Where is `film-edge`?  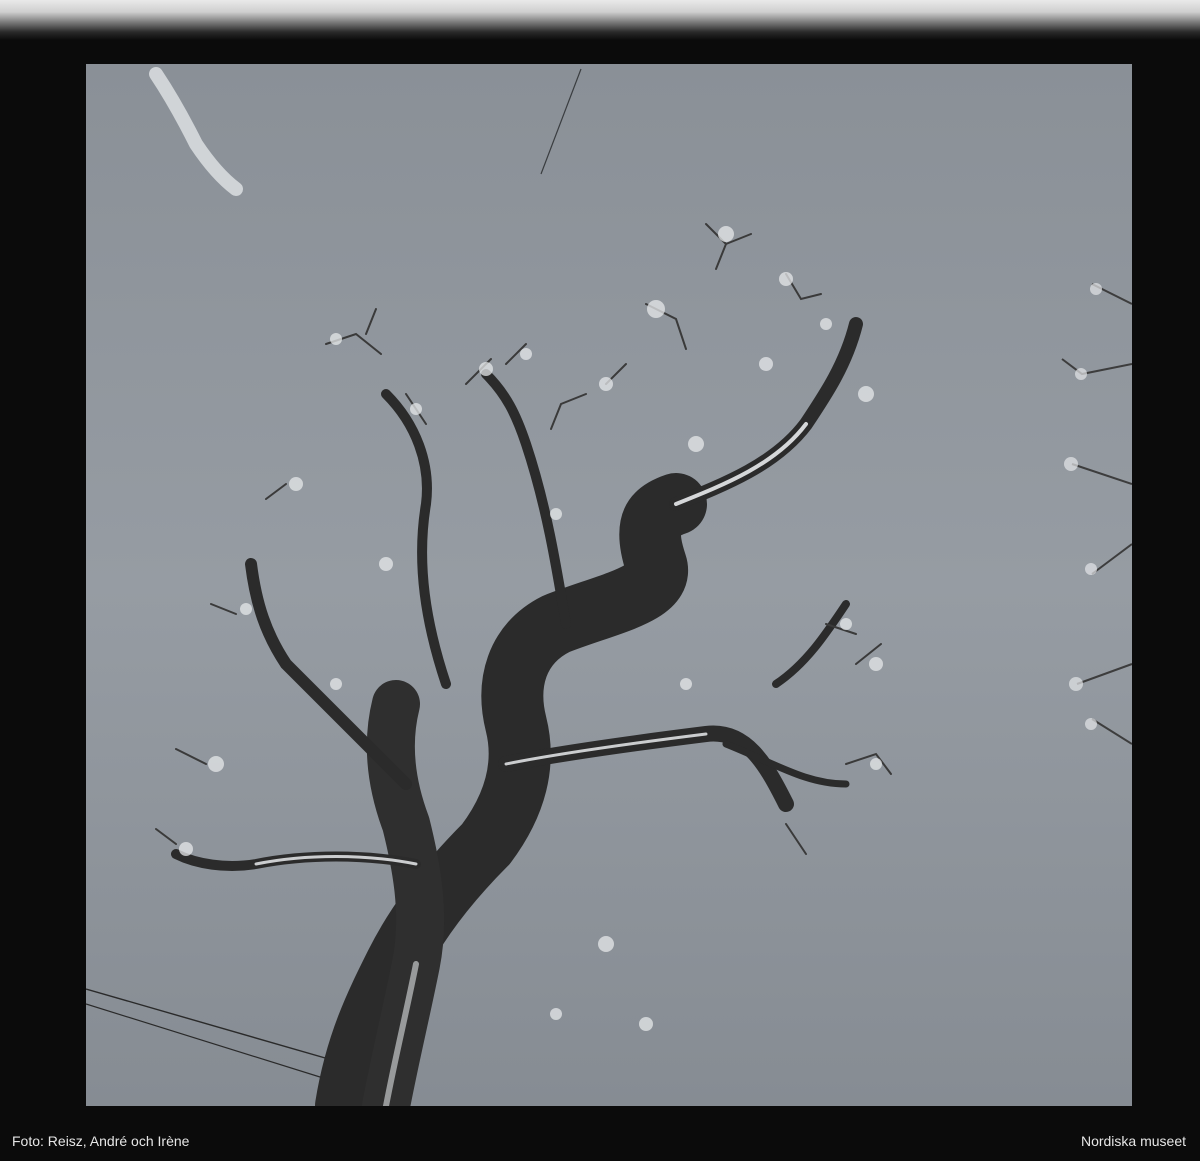
film-edge is located at coordinates (600, 20).